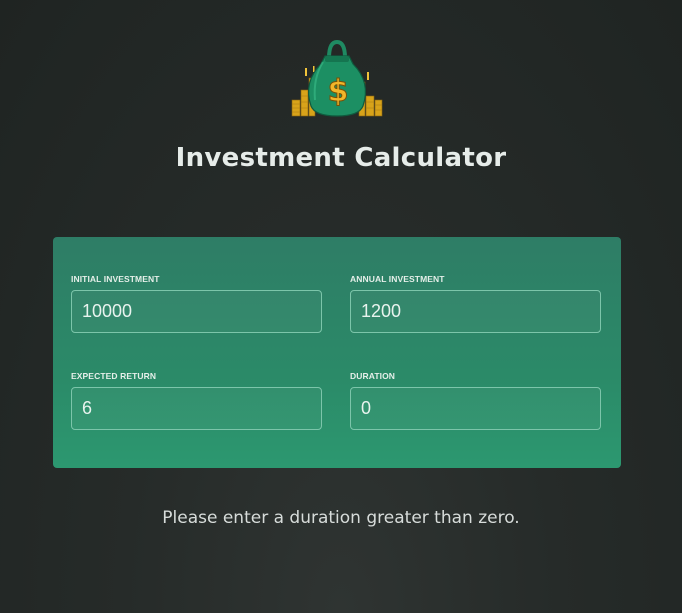 The width and height of the screenshot is (682, 613). I want to click on initial-investment-input, so click(196, 311).